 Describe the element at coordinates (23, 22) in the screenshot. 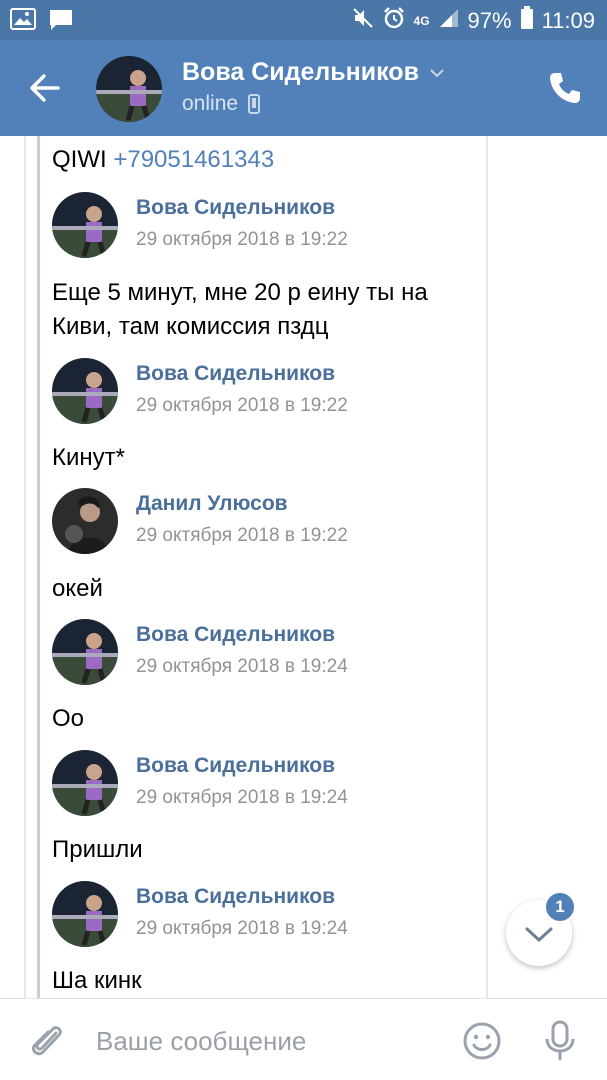

I see `gallery-notification-icon` at that location.